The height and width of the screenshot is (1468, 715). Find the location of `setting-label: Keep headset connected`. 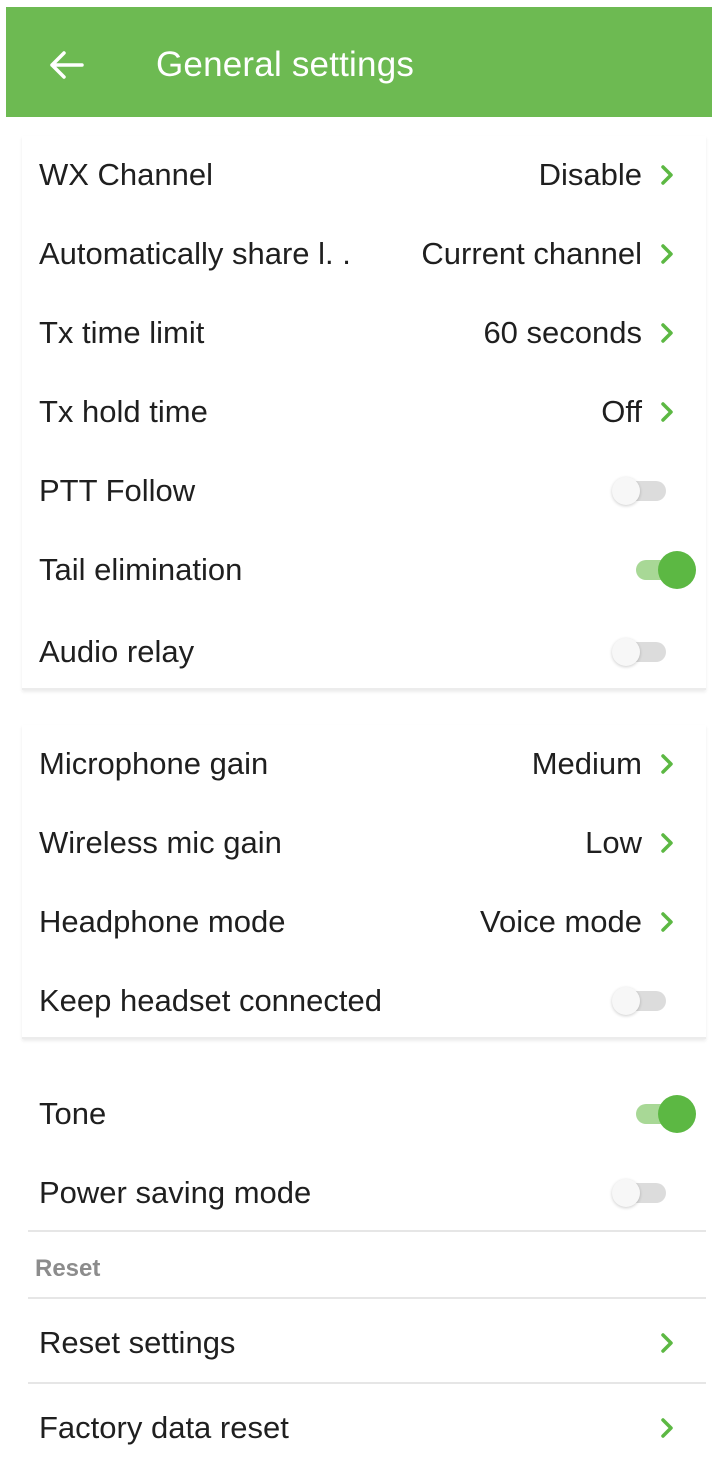

setting-label: Keep headset connected is located at coordinates (210, 1000).